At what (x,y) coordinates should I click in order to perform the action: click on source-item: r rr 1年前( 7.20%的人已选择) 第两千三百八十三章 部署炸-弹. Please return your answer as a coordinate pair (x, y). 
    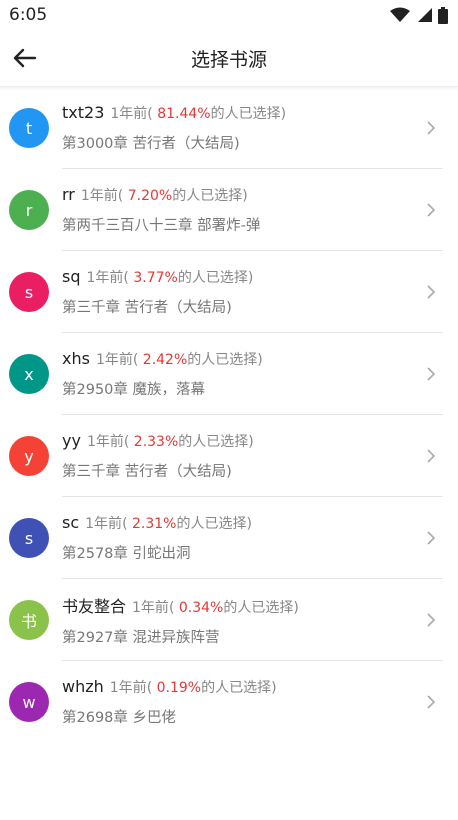
    Looking at the image, I should click on (229, 210).